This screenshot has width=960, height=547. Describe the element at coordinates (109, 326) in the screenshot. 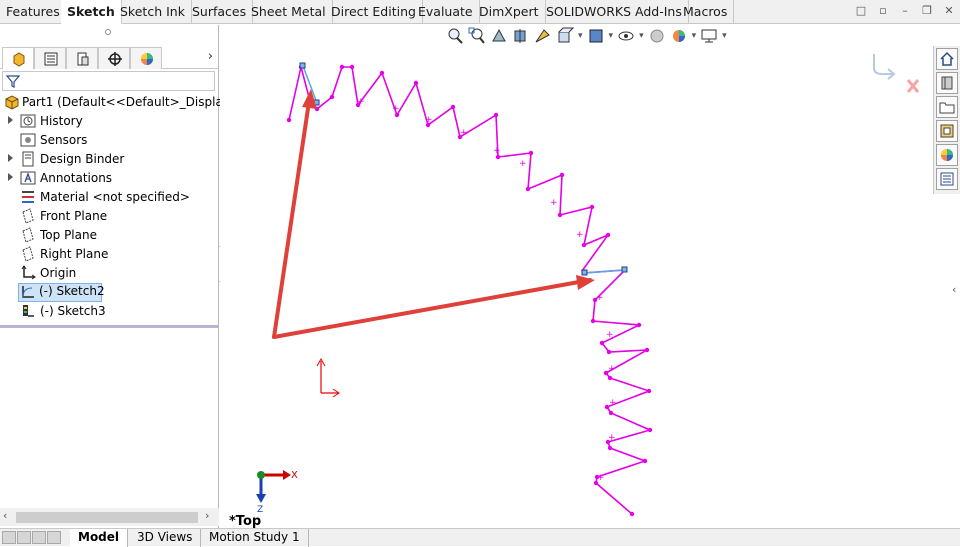

I see `rollback-bar` at that location.